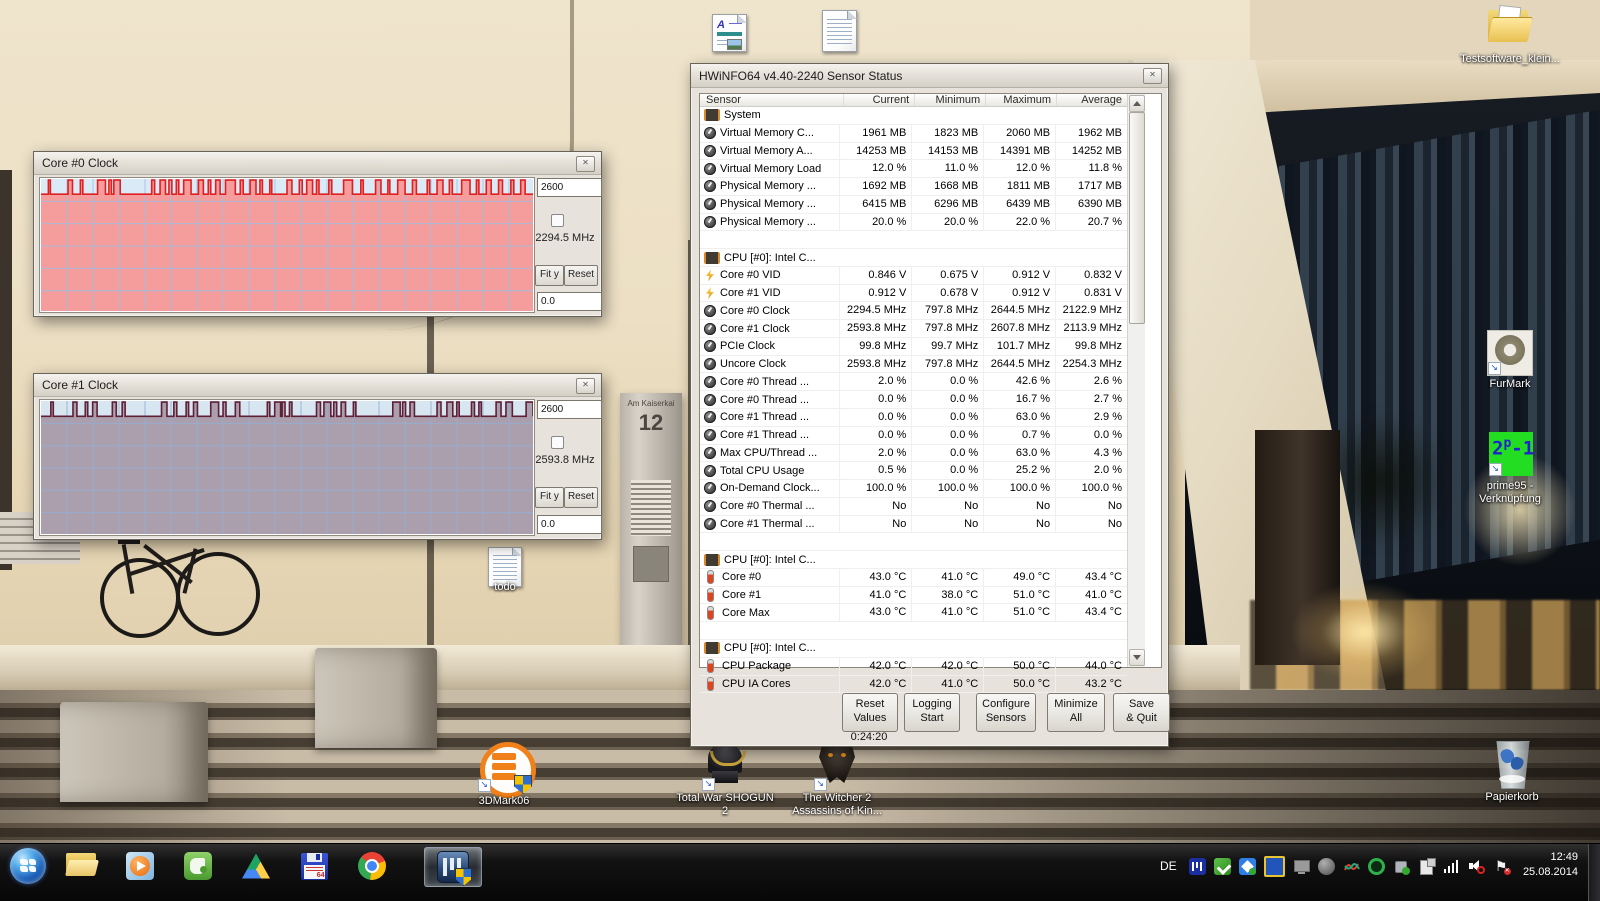 This screenshot has height=901, width=1600. Describe the element at coordinates (729, 33) in the screenshot. I see `desktop-icon-document: A` at that location.